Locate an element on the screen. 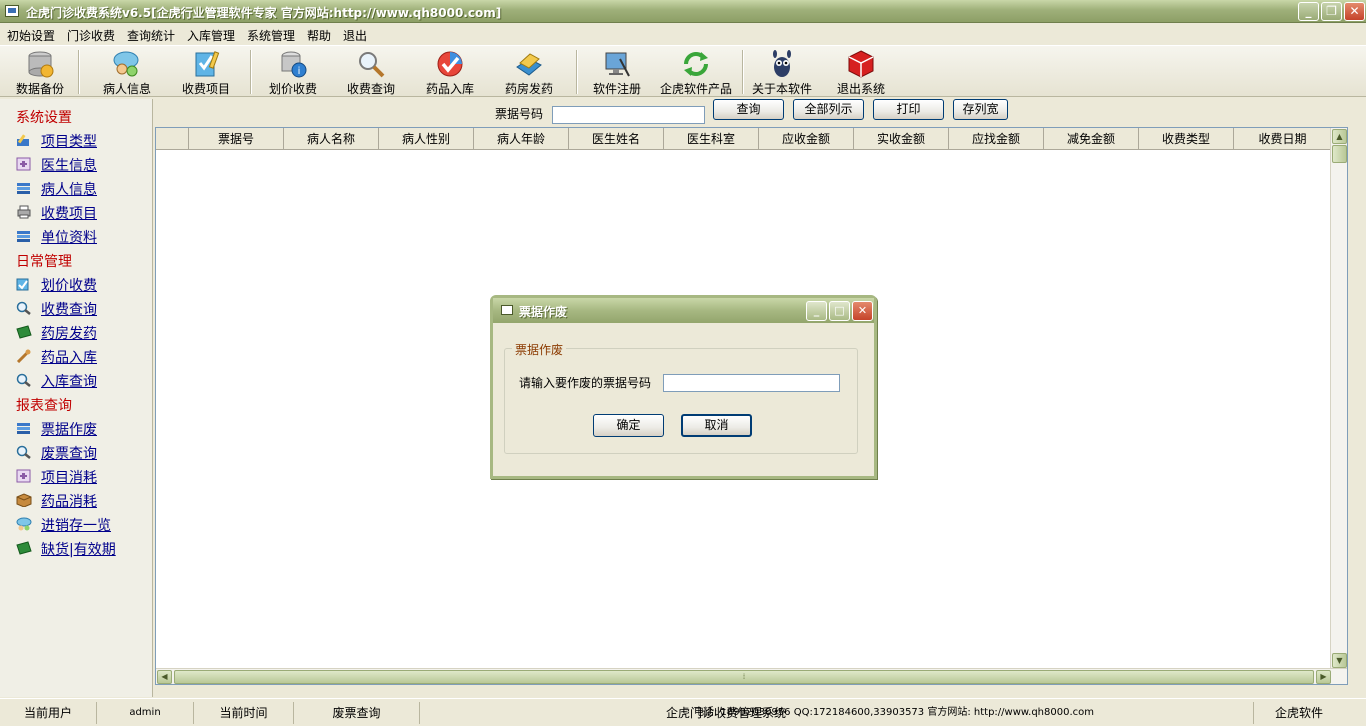  ok-button: 确定 is located at coordinates (628, 425).